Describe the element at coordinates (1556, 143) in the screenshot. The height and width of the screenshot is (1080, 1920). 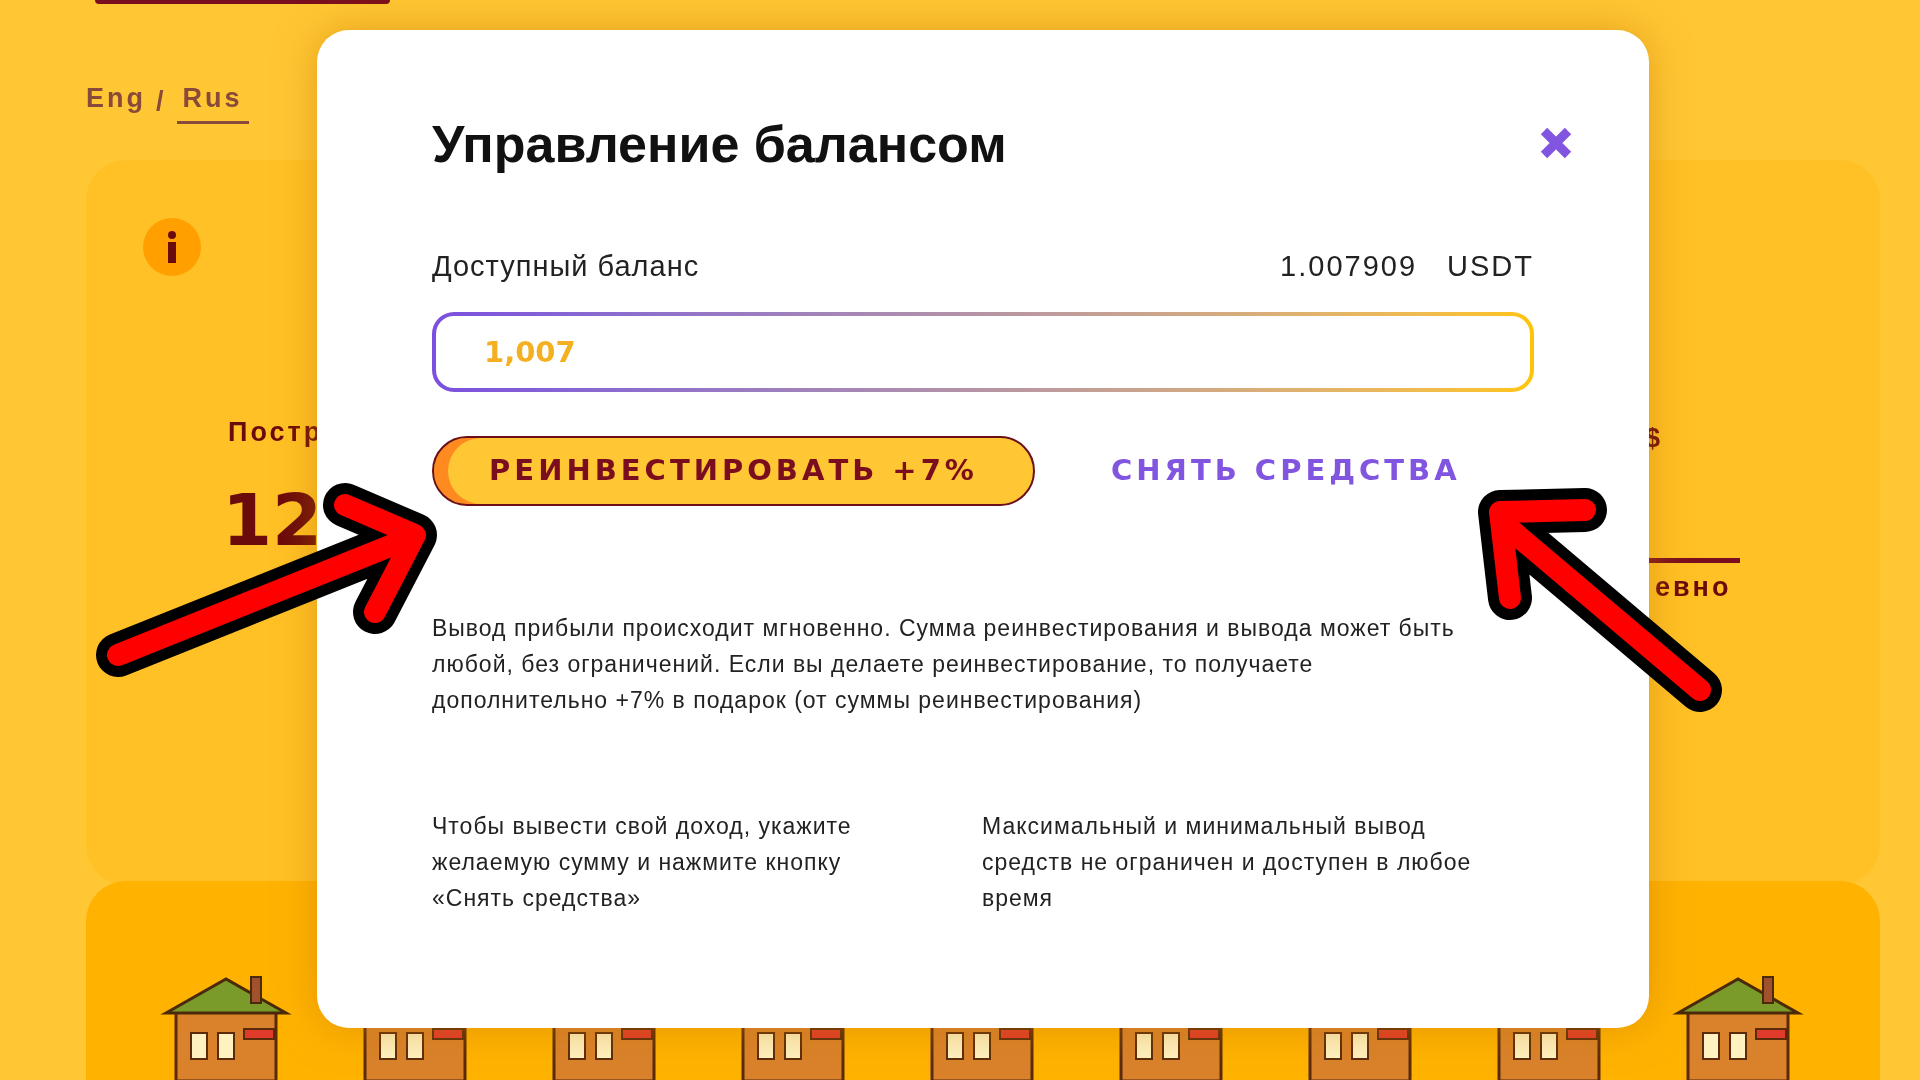
I see `close-icon` at that location.